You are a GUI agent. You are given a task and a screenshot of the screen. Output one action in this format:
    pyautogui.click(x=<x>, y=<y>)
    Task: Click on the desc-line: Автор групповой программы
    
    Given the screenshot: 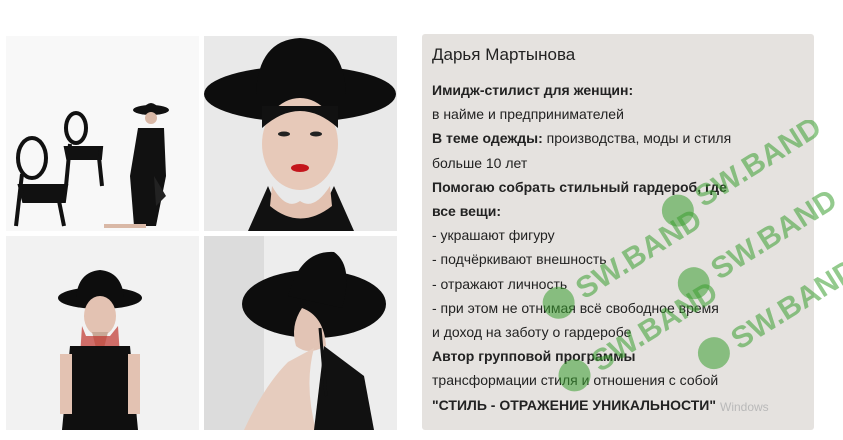 What is the action you would take?
    pyautogui.click(x=534, y=356)
    